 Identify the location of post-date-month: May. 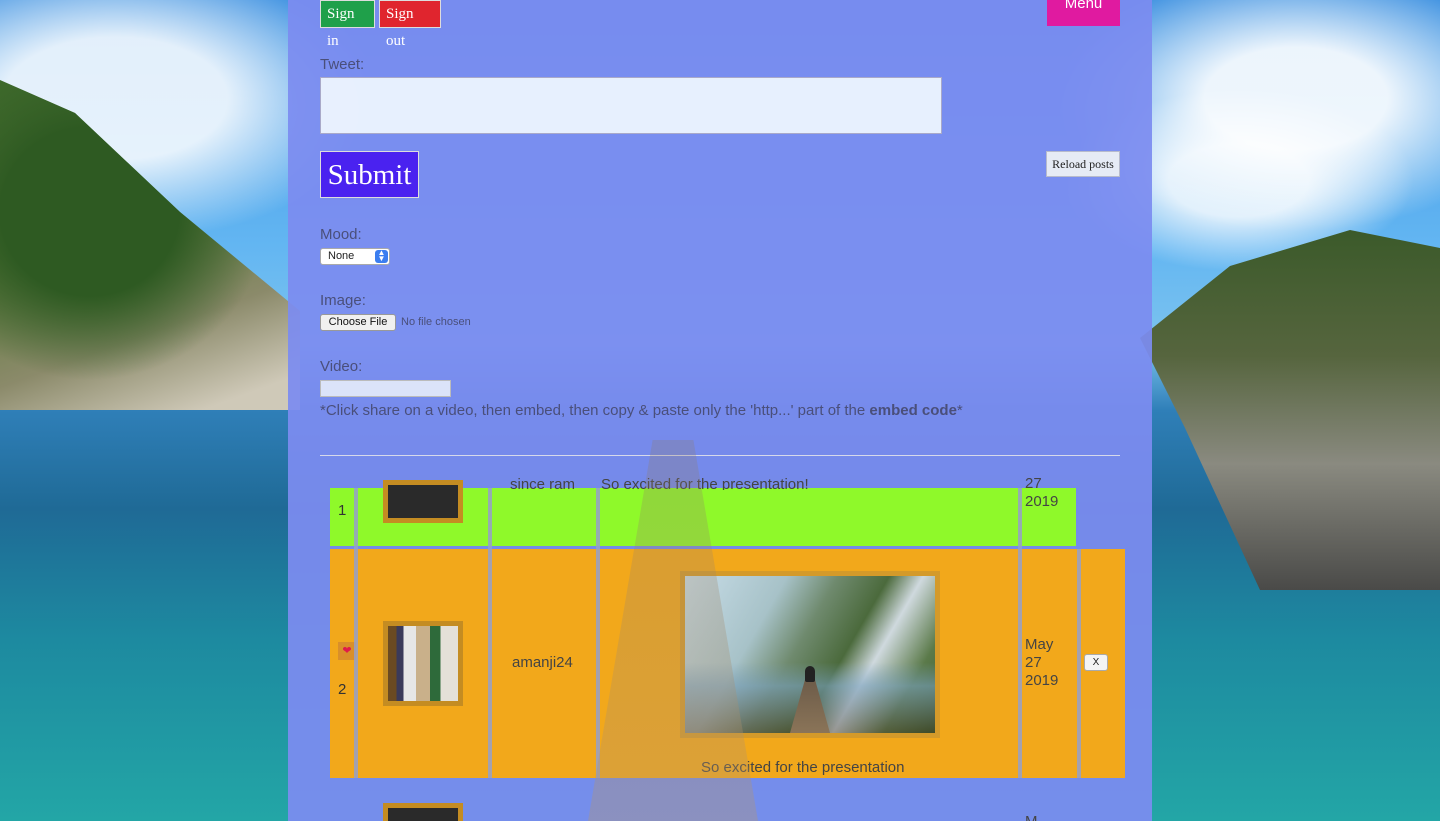
(1039, 644).